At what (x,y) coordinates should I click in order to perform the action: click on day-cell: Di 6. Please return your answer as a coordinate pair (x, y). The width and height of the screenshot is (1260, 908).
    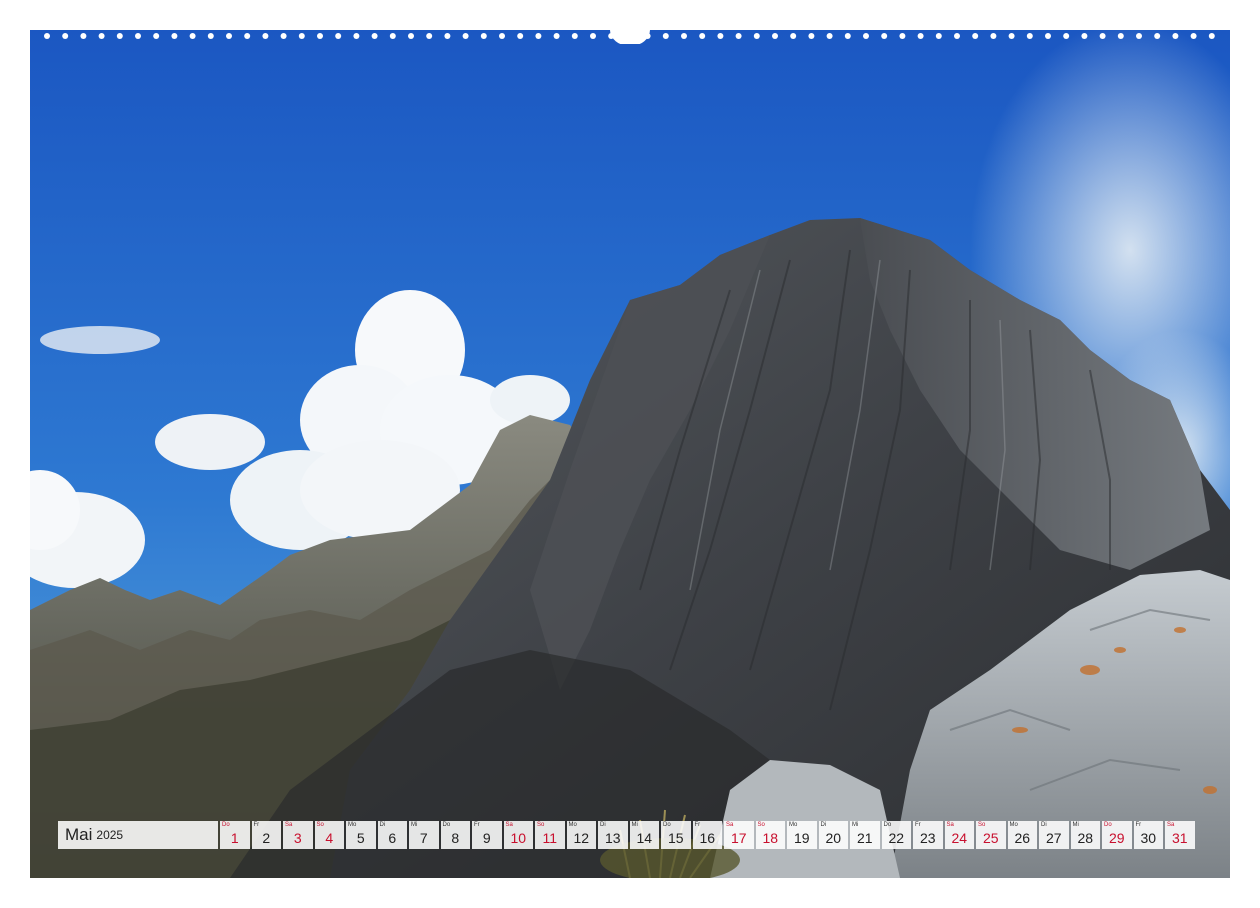
    Looking at the image, I should click on (392, 835).